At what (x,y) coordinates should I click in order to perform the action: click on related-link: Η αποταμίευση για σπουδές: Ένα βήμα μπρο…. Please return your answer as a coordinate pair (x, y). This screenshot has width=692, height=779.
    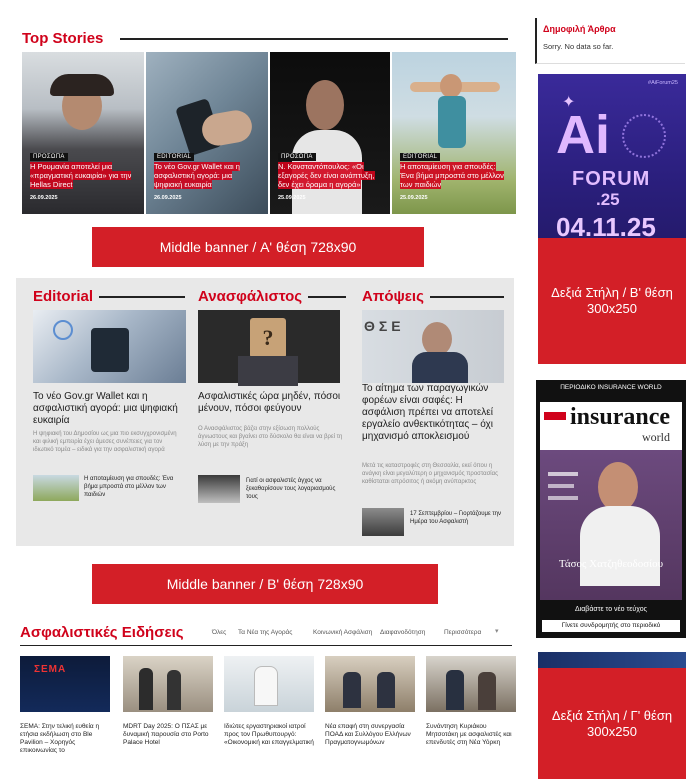
    Looking at the image, I should click on (134, 487).